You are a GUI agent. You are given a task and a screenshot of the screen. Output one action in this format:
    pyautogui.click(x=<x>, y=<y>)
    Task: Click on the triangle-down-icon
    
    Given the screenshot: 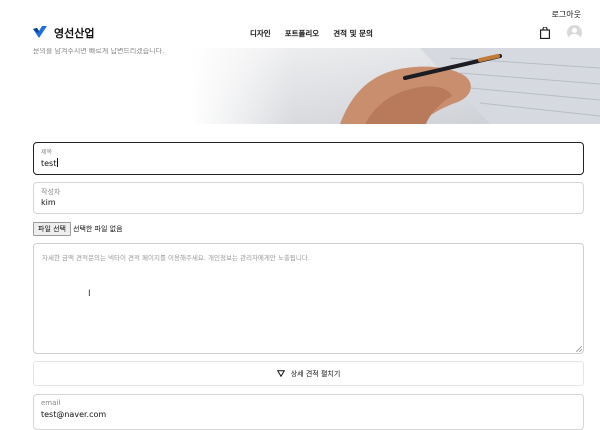 What is the action you would take?
    pyautogui.click(x=280, y=373)
    